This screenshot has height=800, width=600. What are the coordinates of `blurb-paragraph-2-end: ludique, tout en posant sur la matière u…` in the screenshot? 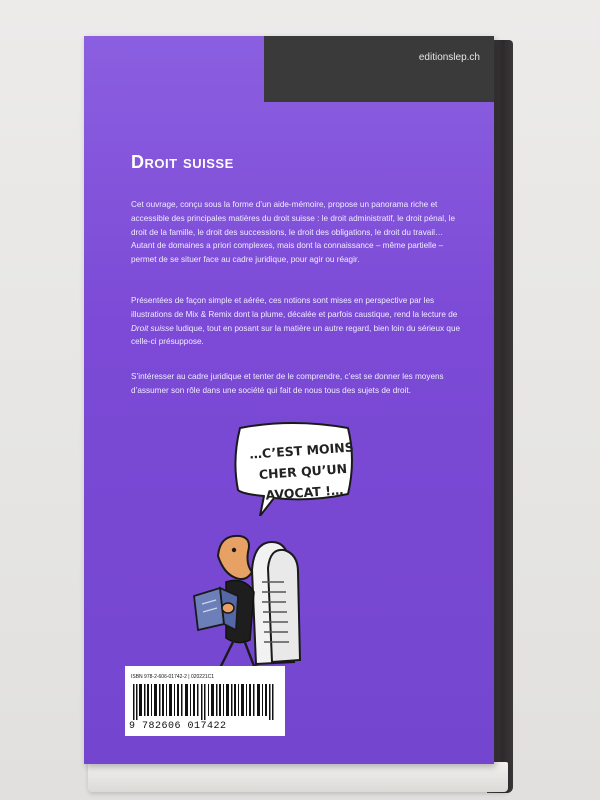 It's located at (296, 335).